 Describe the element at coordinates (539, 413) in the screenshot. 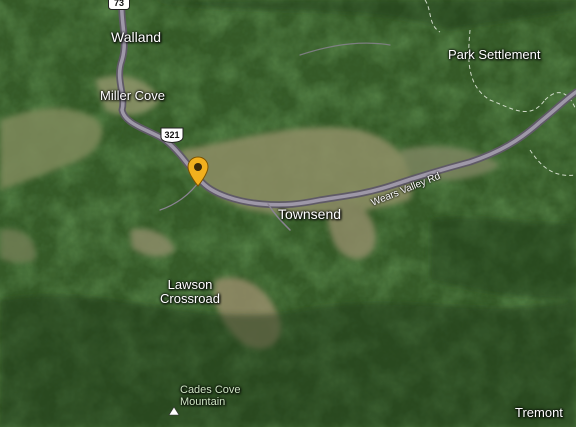

I see `place-tremont: Tremont` at that location.